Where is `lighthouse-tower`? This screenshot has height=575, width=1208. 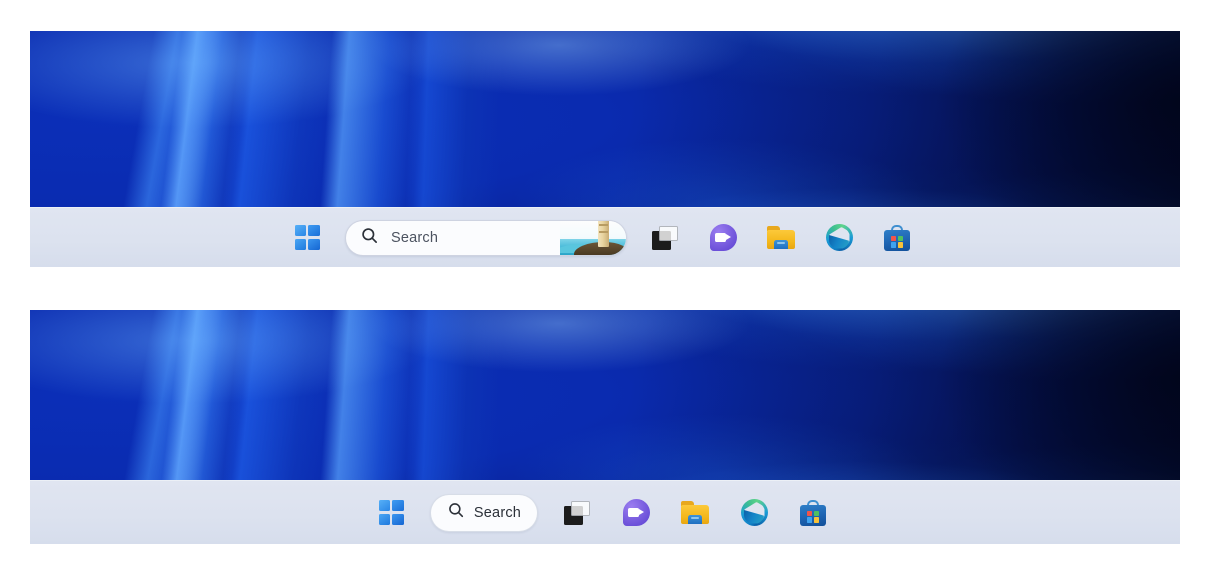
lighthouse-tower is located at coordinates (603, 234).